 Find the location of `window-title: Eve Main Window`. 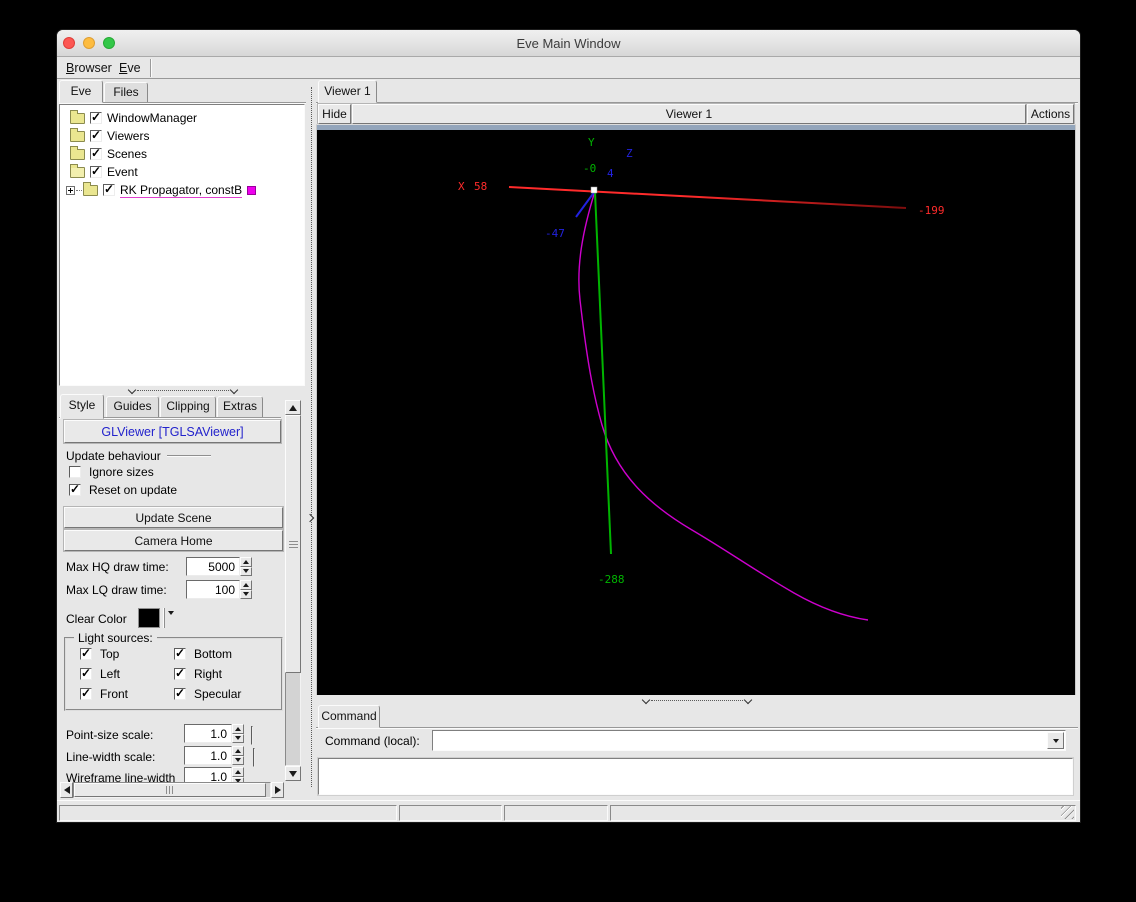

window-title: Eve Main Window is located at coordinates (568, 43).